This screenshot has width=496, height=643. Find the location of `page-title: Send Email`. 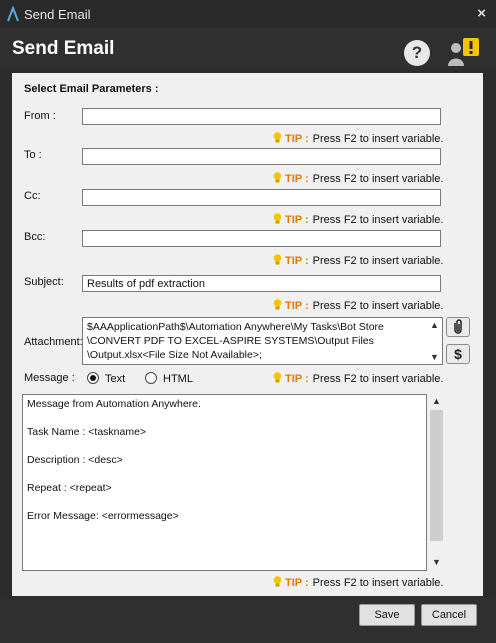

page-title: Send Email is located at coordinates (63, 48).